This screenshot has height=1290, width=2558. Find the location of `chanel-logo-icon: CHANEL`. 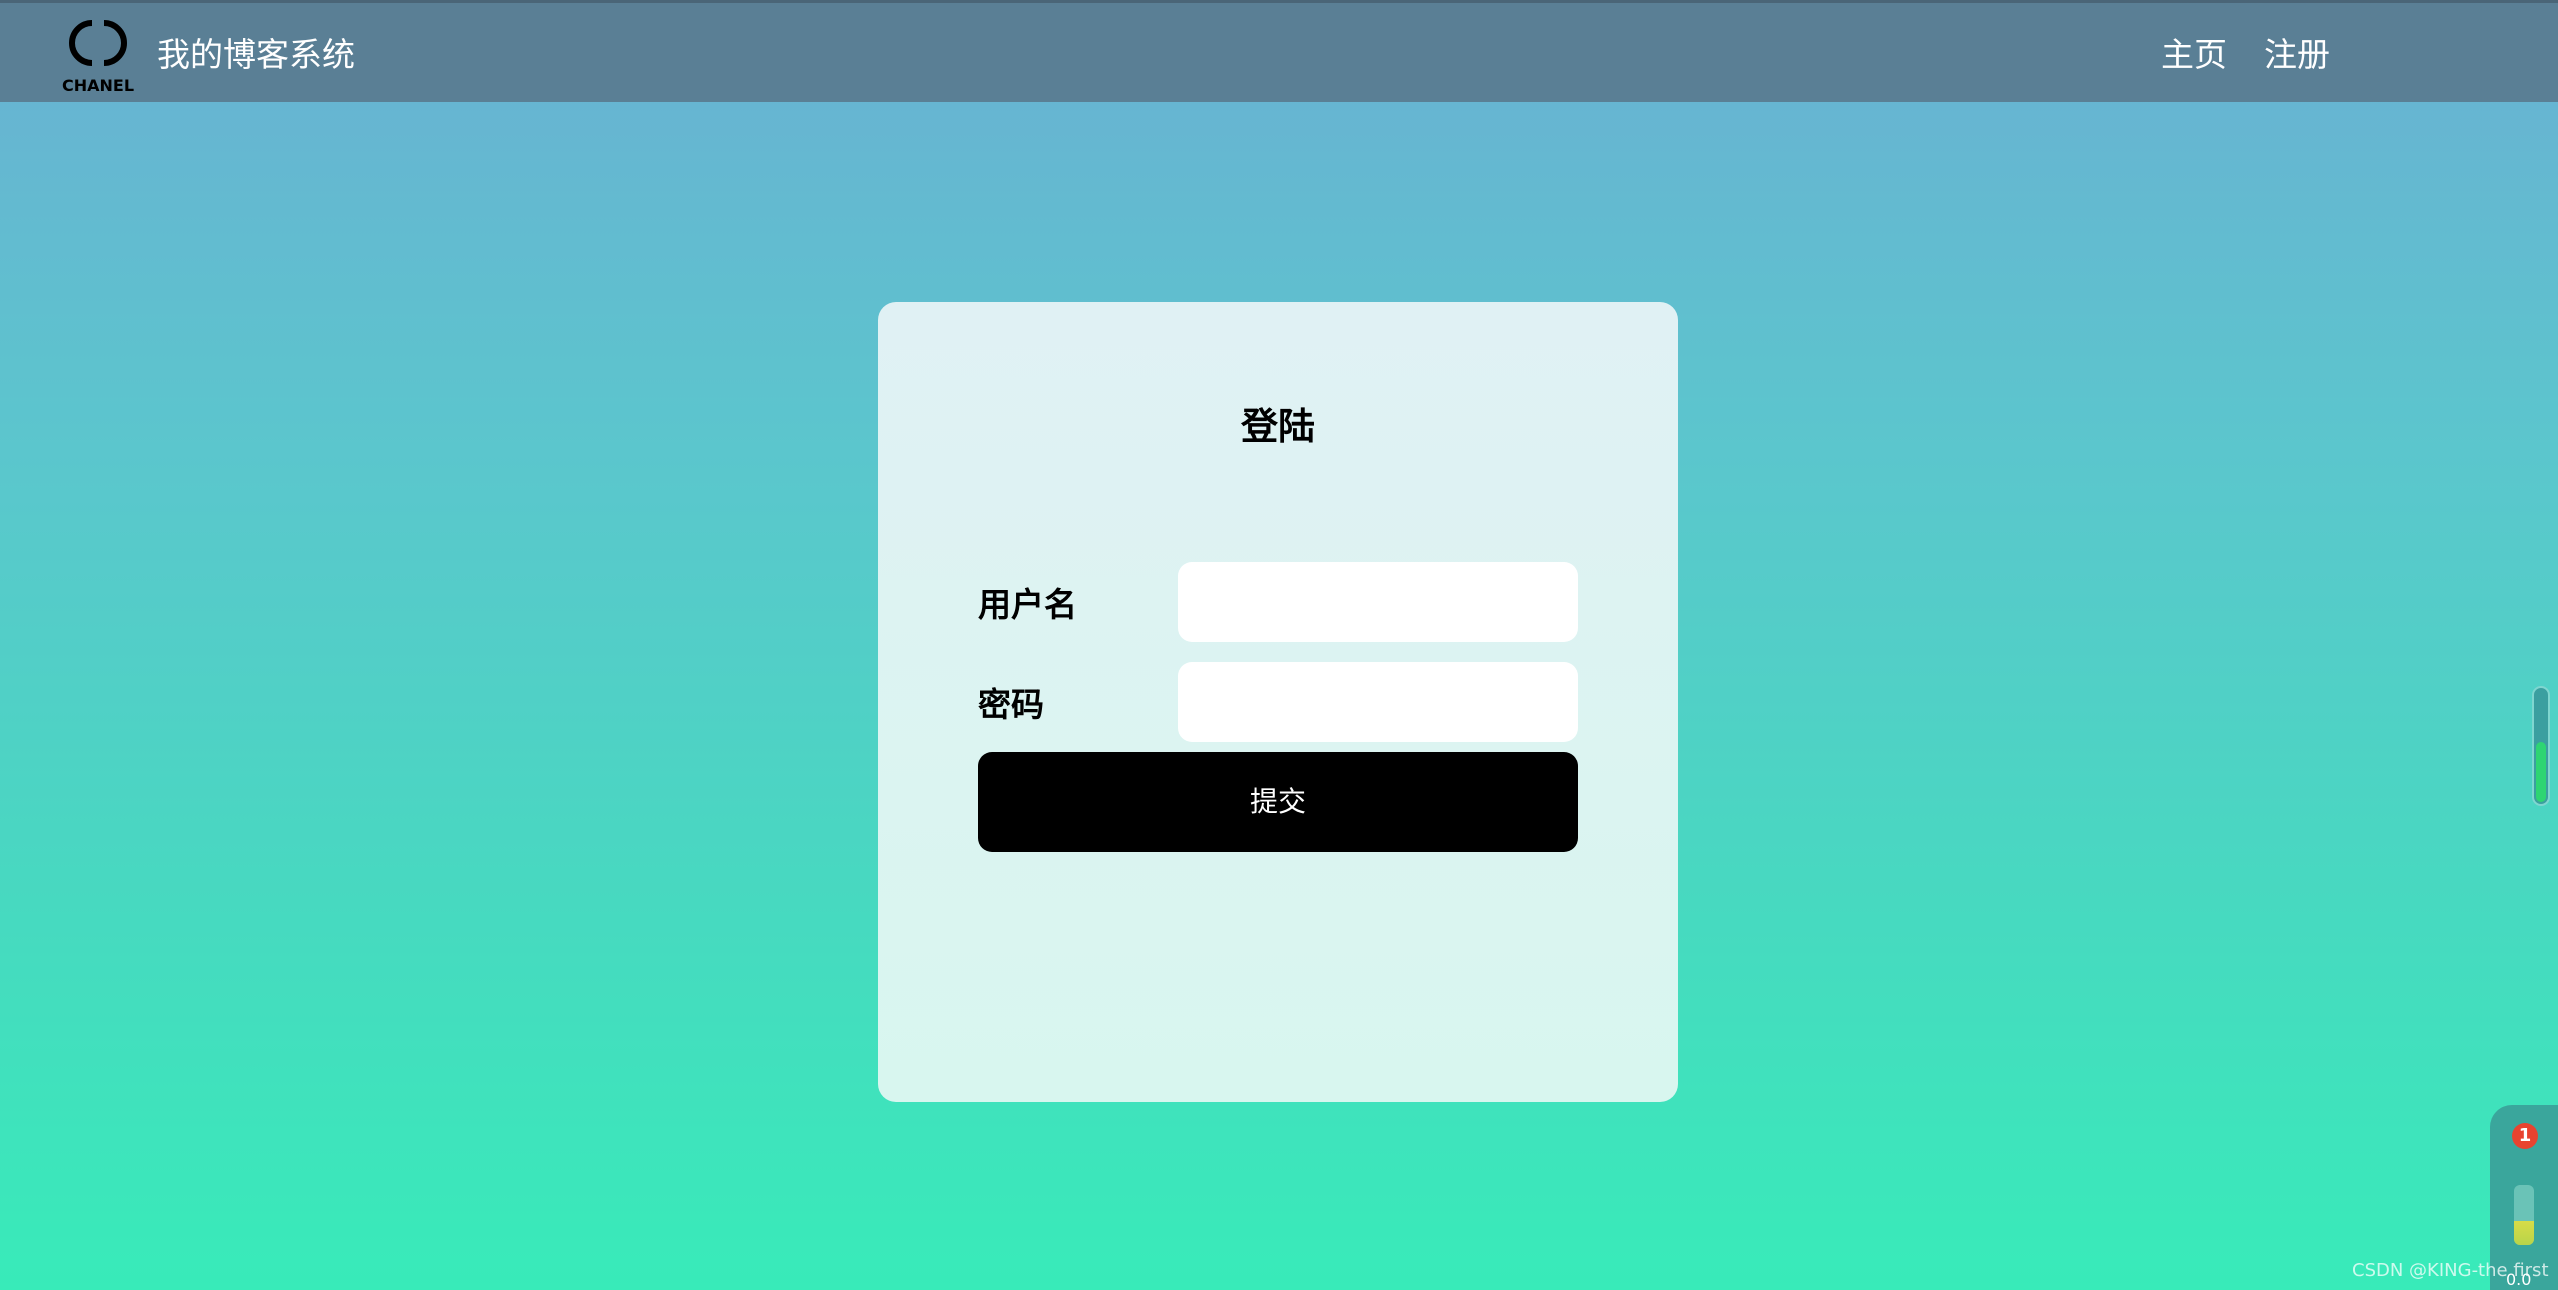

chanel-logo-icon: CHANEL is located at coordinates (98, 54).